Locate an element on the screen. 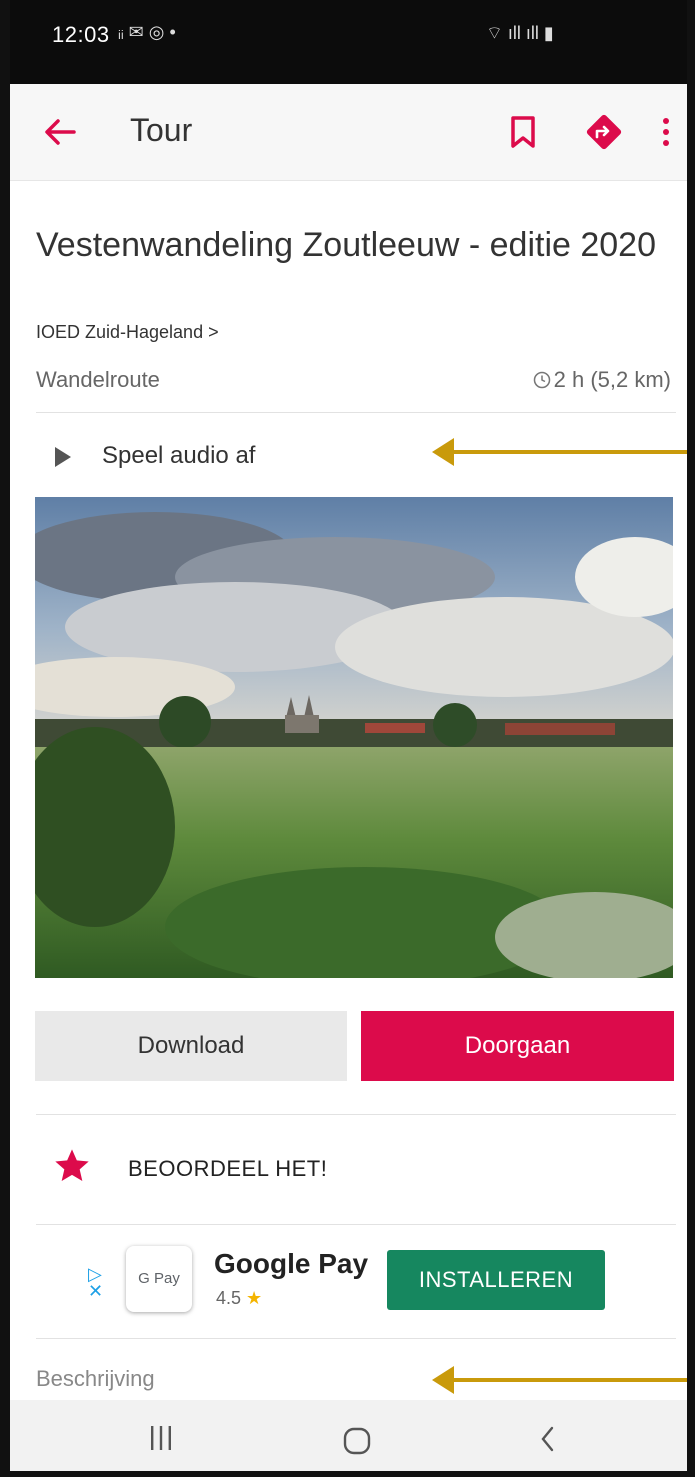 This screenshot has height=1477, width=695. clock-icon is located at coordinates (541, 380).